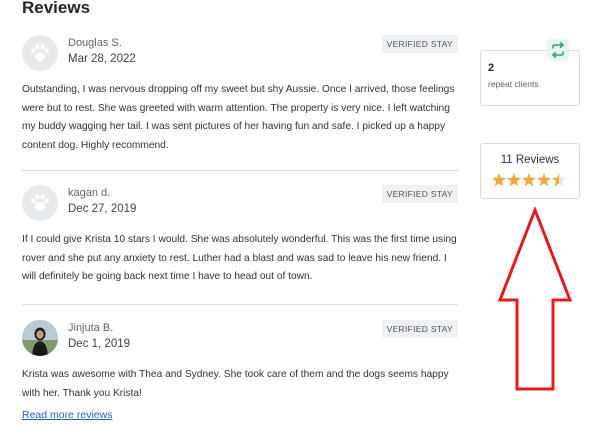 The image size is (600, 434). Describe the element at coordinates (535, 299) in the screenshot. I see `red-arrow-annotation` at that location.